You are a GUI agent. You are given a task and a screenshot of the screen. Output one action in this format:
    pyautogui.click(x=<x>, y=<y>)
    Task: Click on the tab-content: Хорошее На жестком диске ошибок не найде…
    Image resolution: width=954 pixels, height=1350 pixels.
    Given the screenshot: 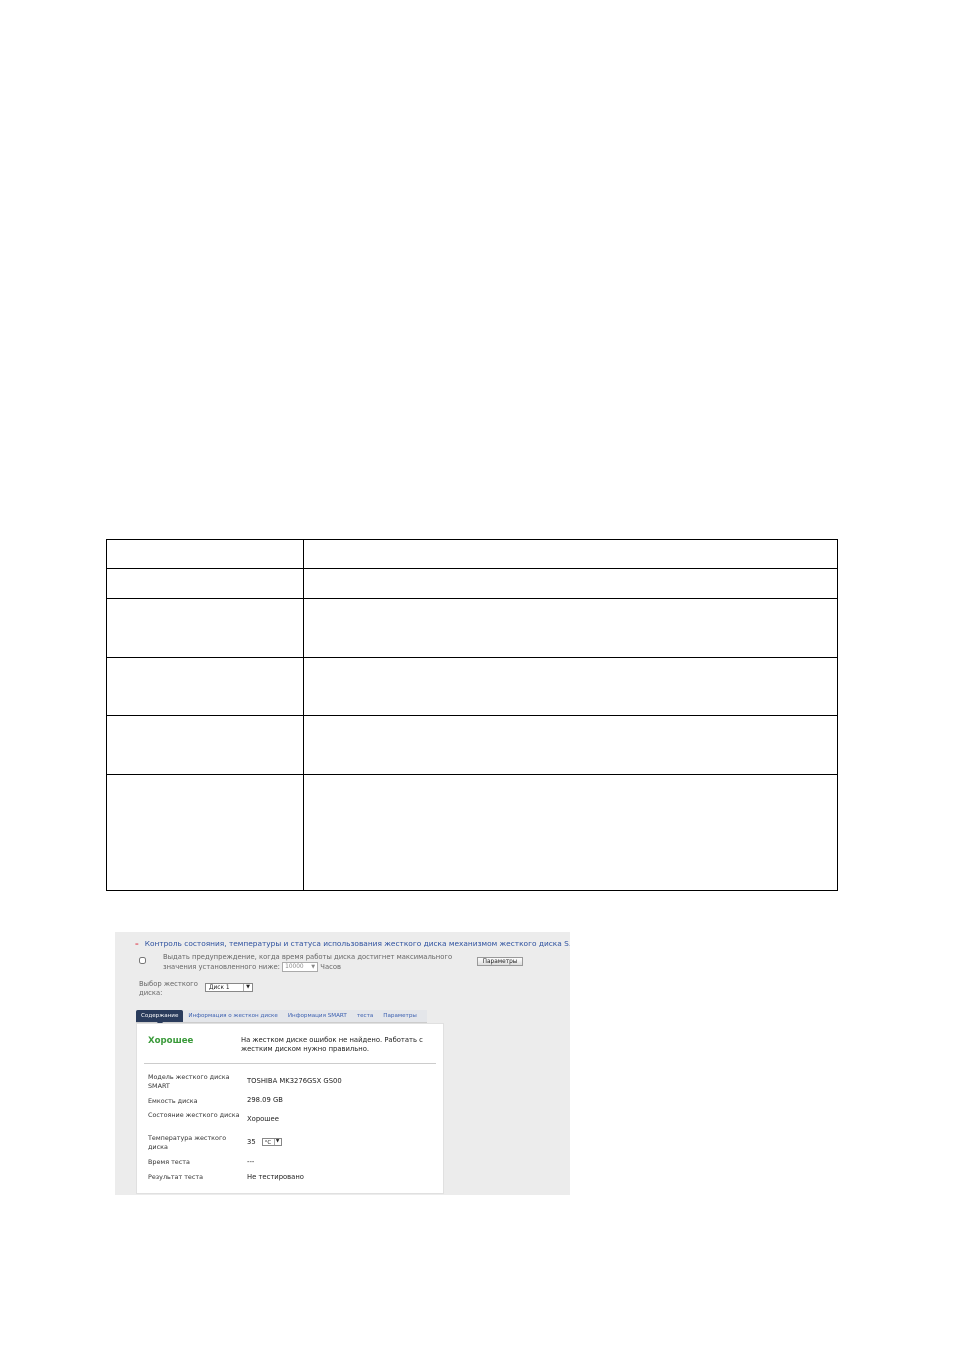 What is the action you would take?
    pyautogui.click(x=290, y=1108)
    